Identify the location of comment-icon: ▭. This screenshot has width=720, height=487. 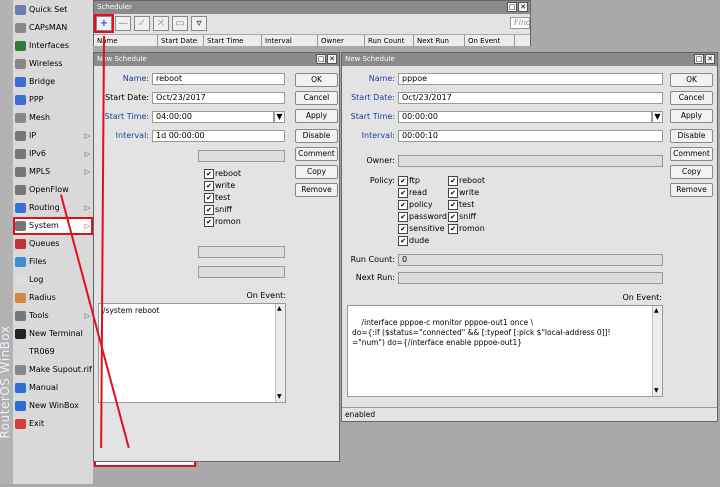
(180, 23).